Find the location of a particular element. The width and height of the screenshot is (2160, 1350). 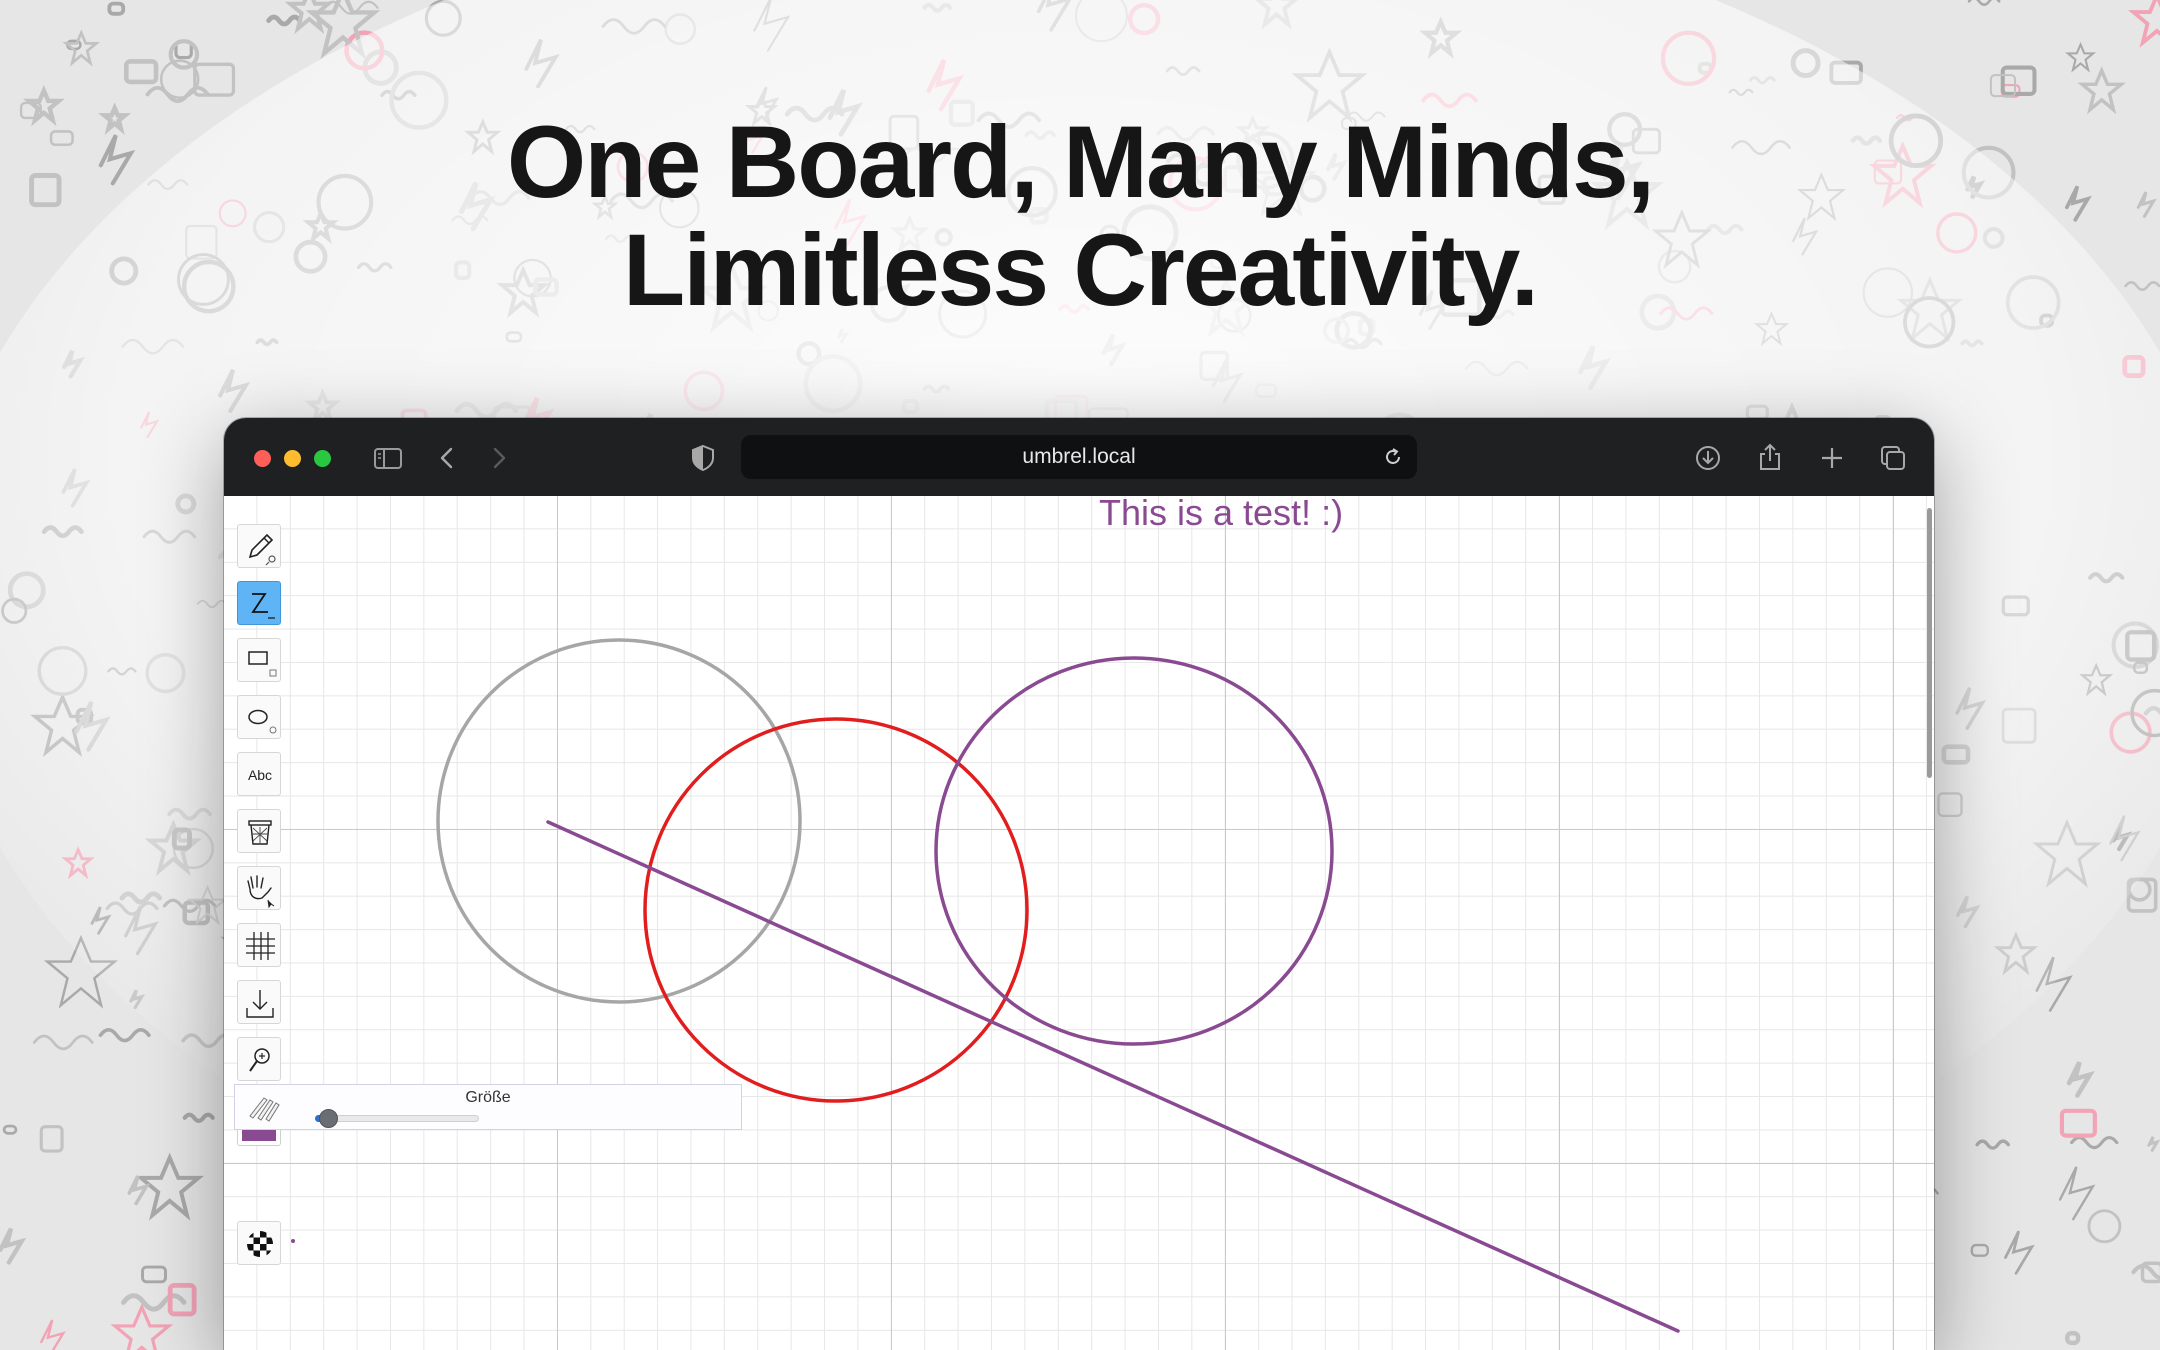

pencil-tool is located at coordinates (259, 546).